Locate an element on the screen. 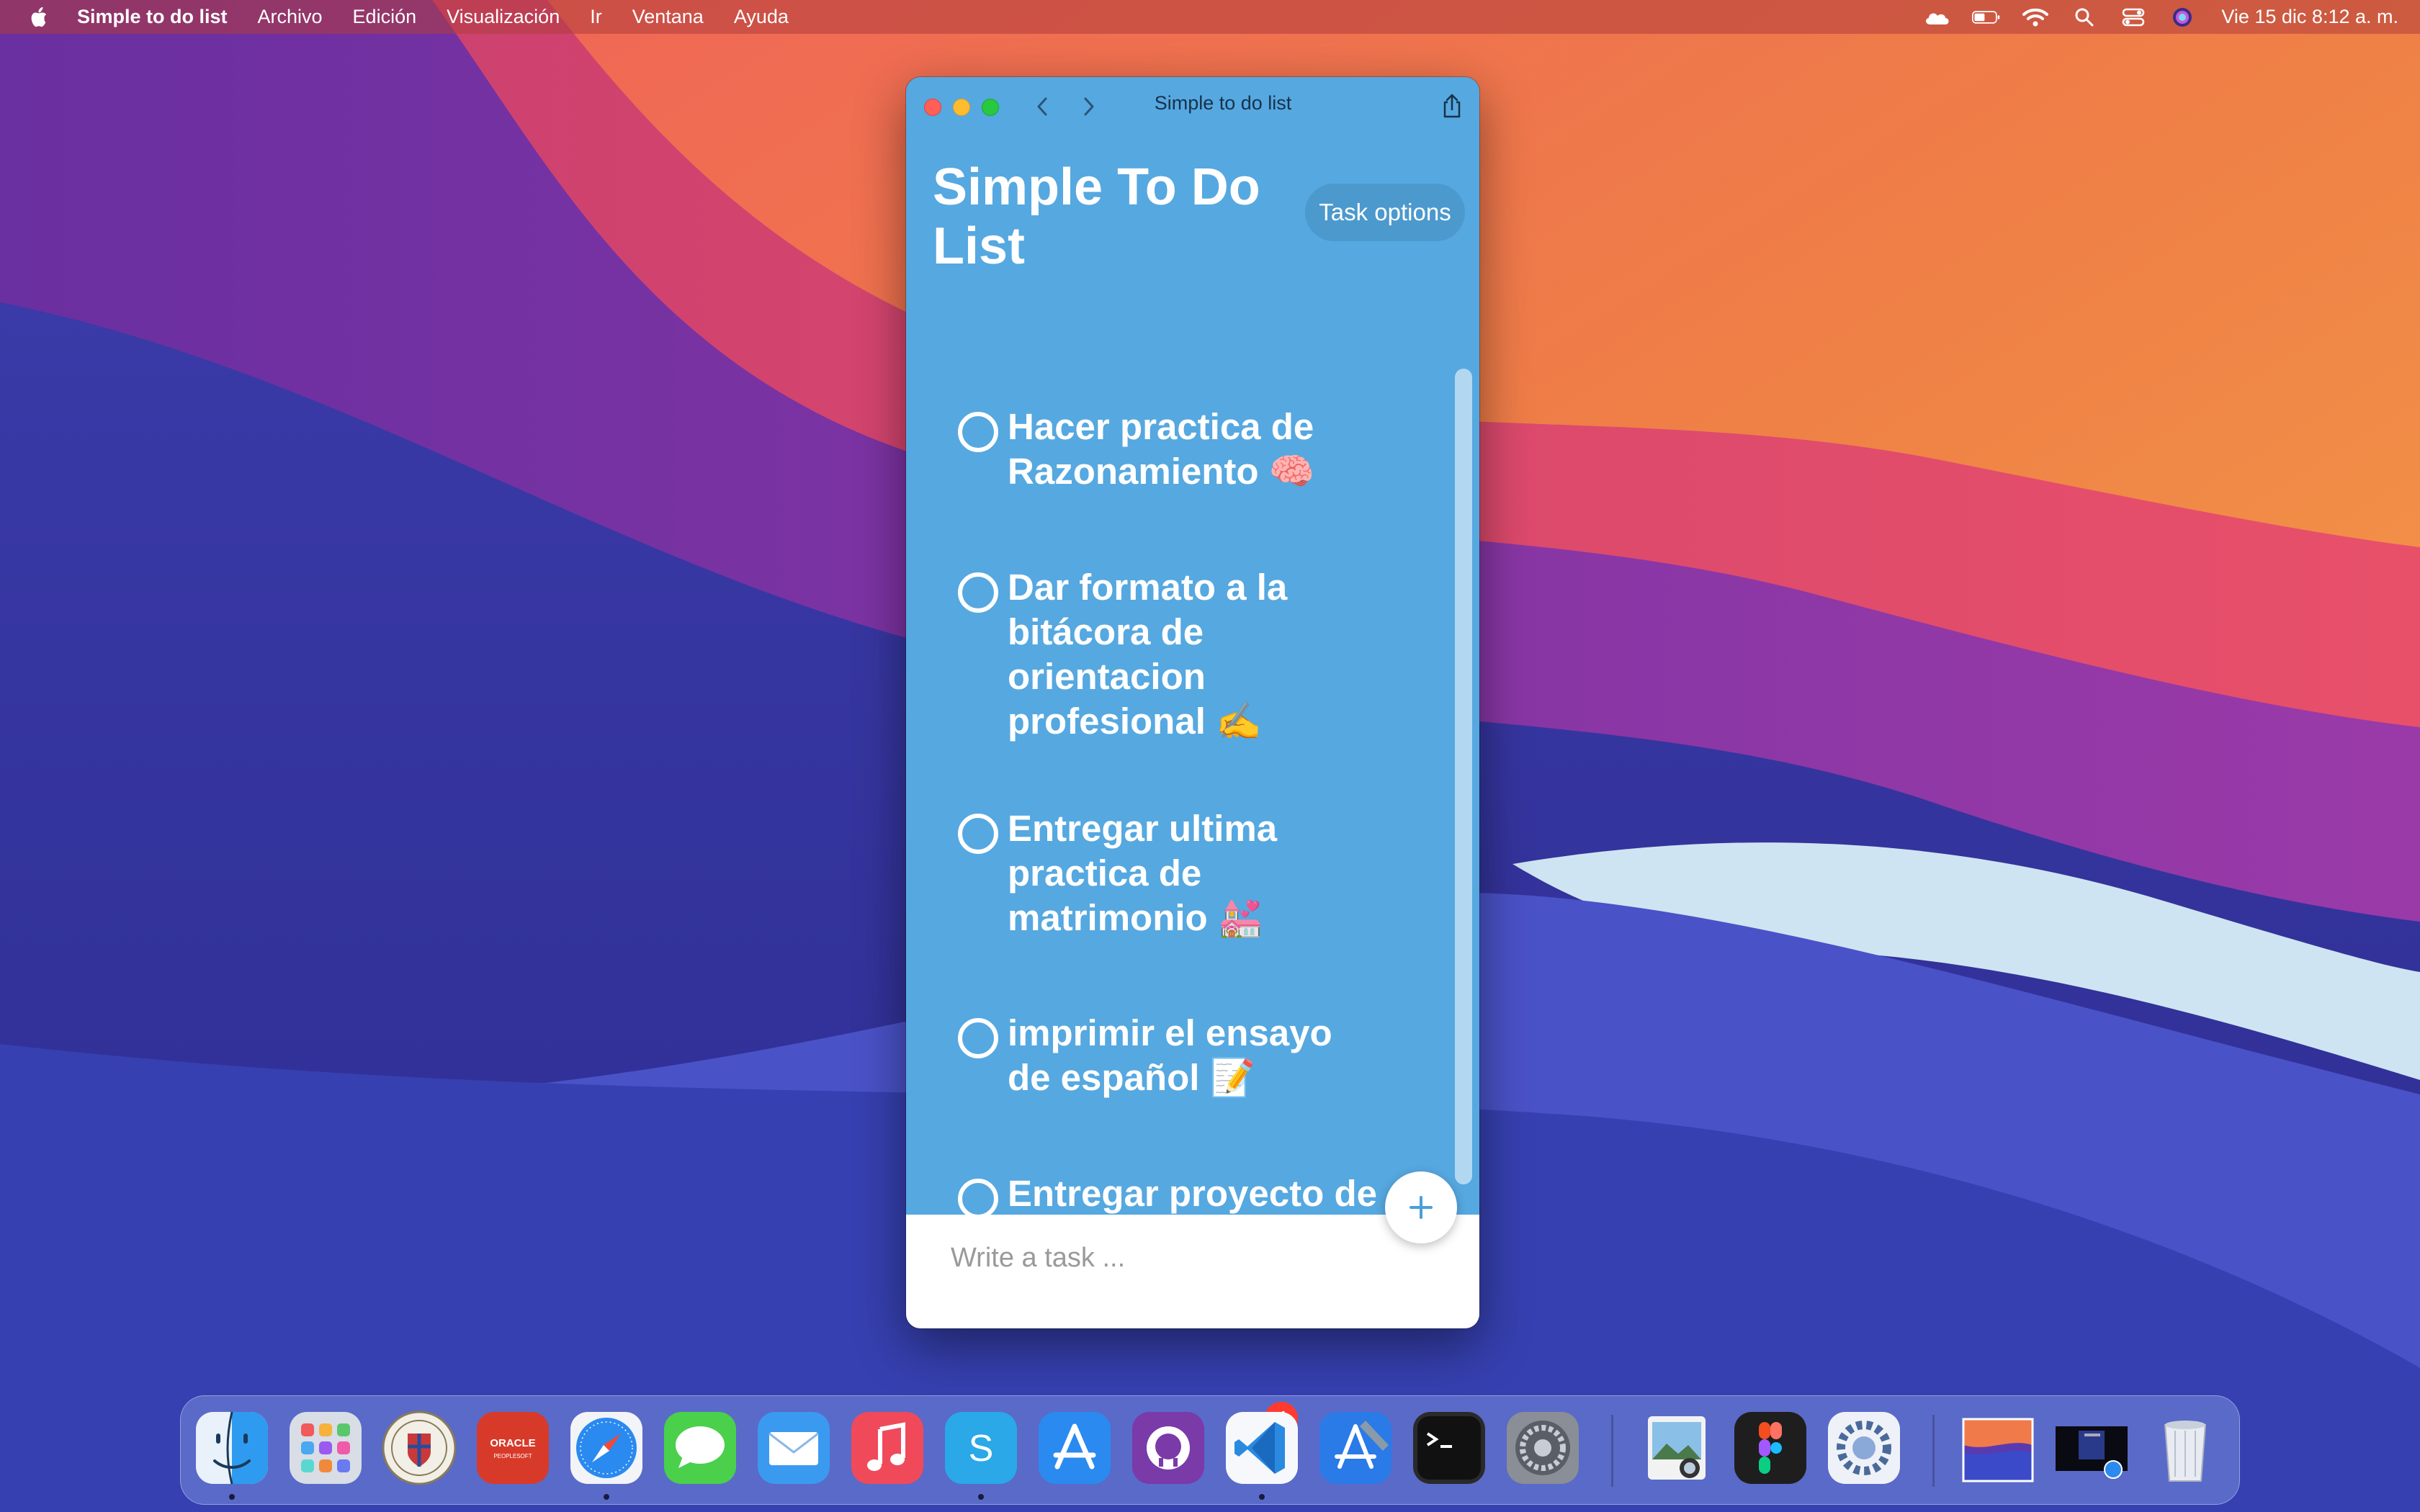  skype-letter: S is located at coordinates (982, 1449).